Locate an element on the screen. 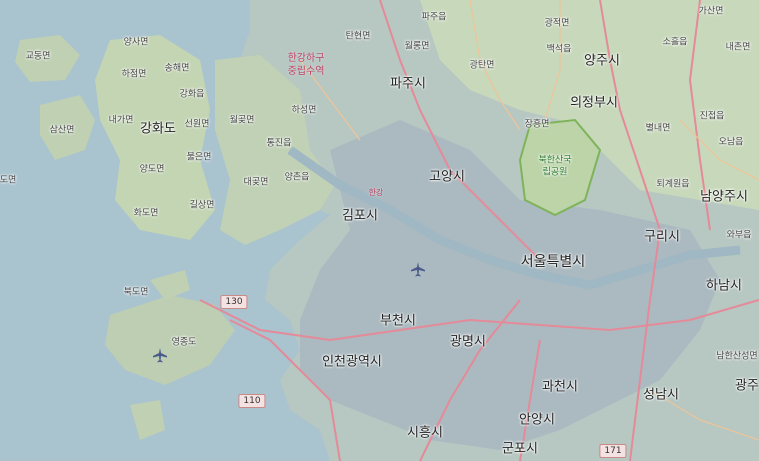  route-shield-130: 130 is located at coordinates (234, 302).